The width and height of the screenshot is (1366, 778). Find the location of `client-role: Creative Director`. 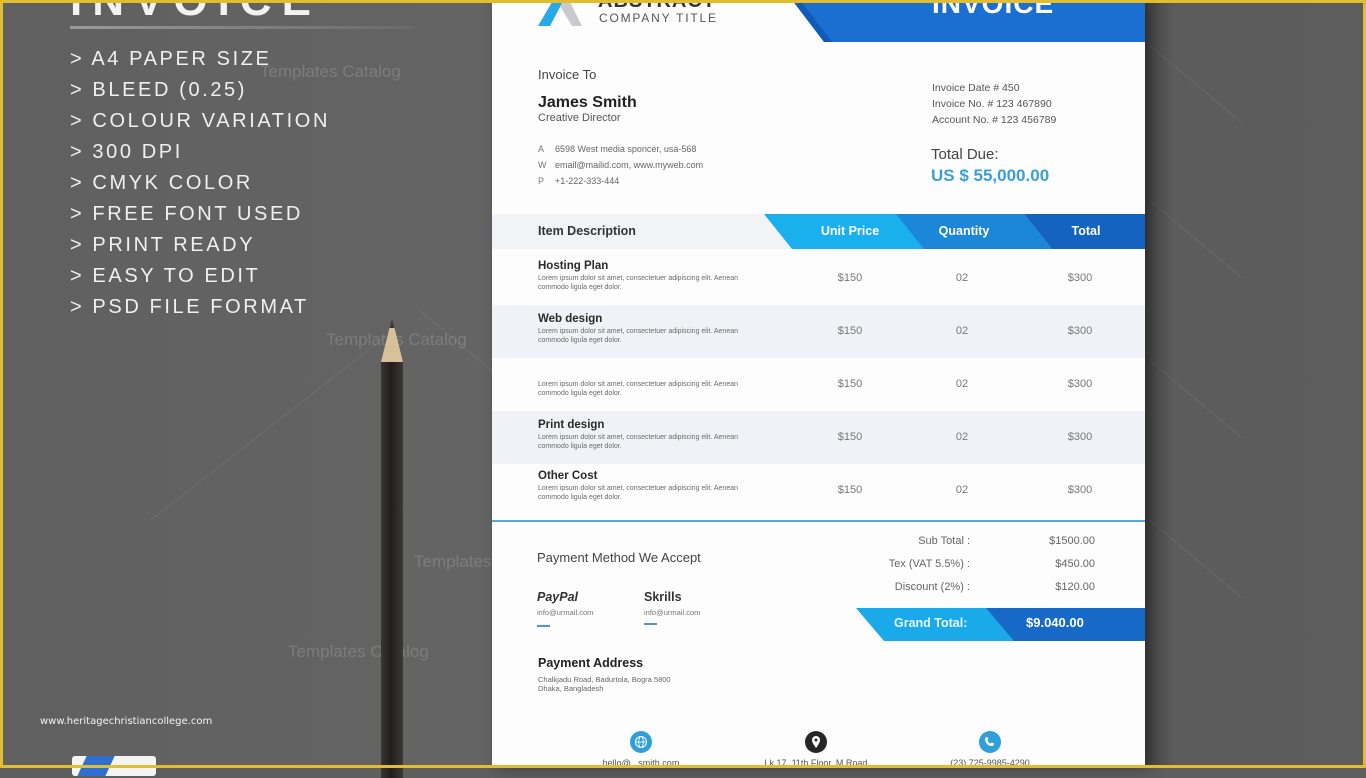

client-role: Creative Director is located at coordinates (579, 118).